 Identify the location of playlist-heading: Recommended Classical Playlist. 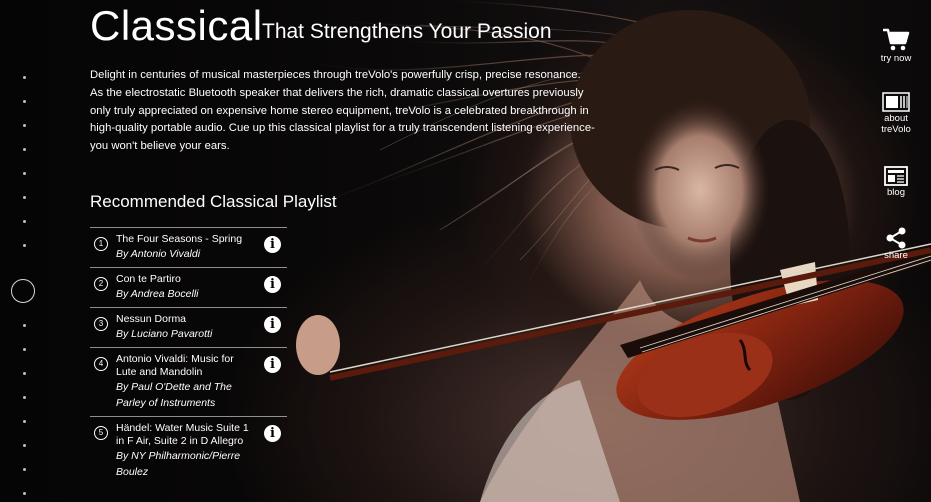
(213, 201).